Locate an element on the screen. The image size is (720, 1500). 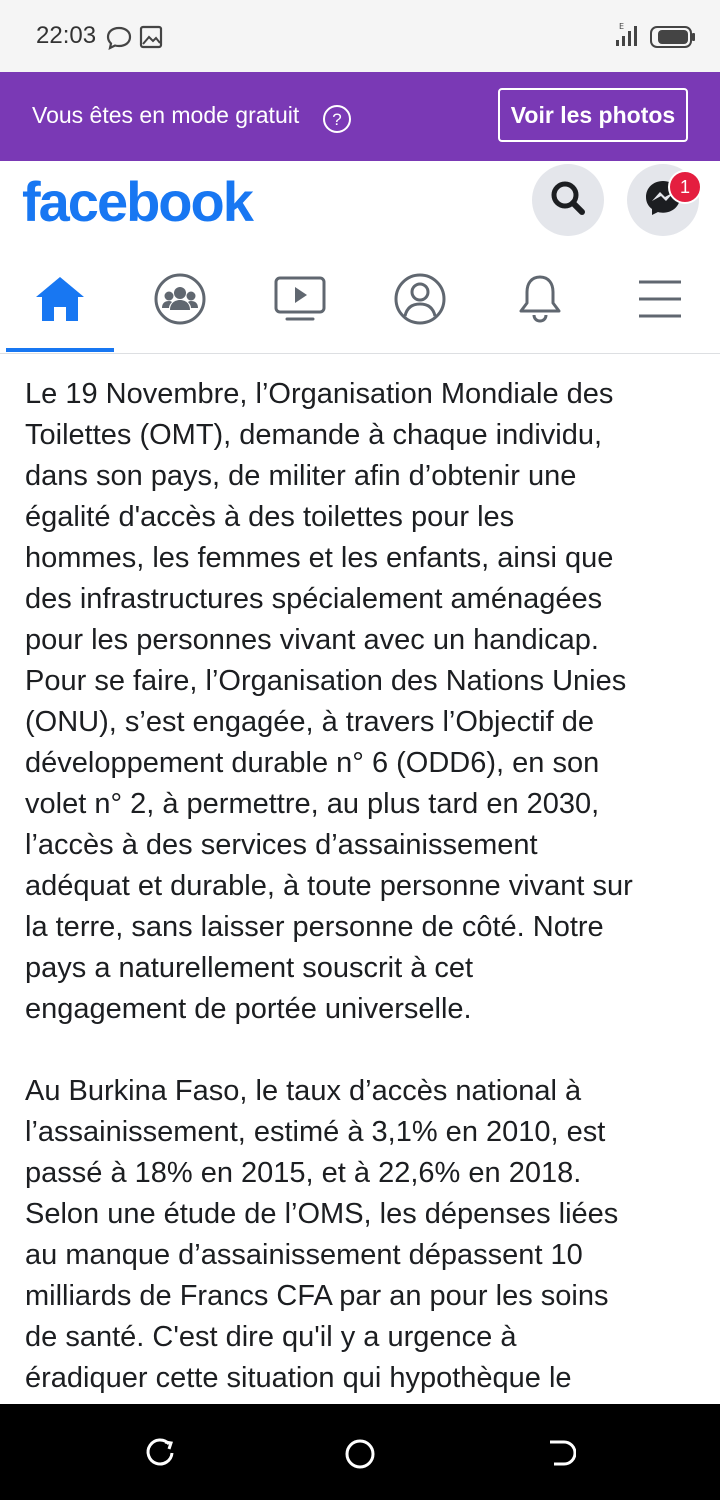
menu-icon is located at coordinates (660, 301).